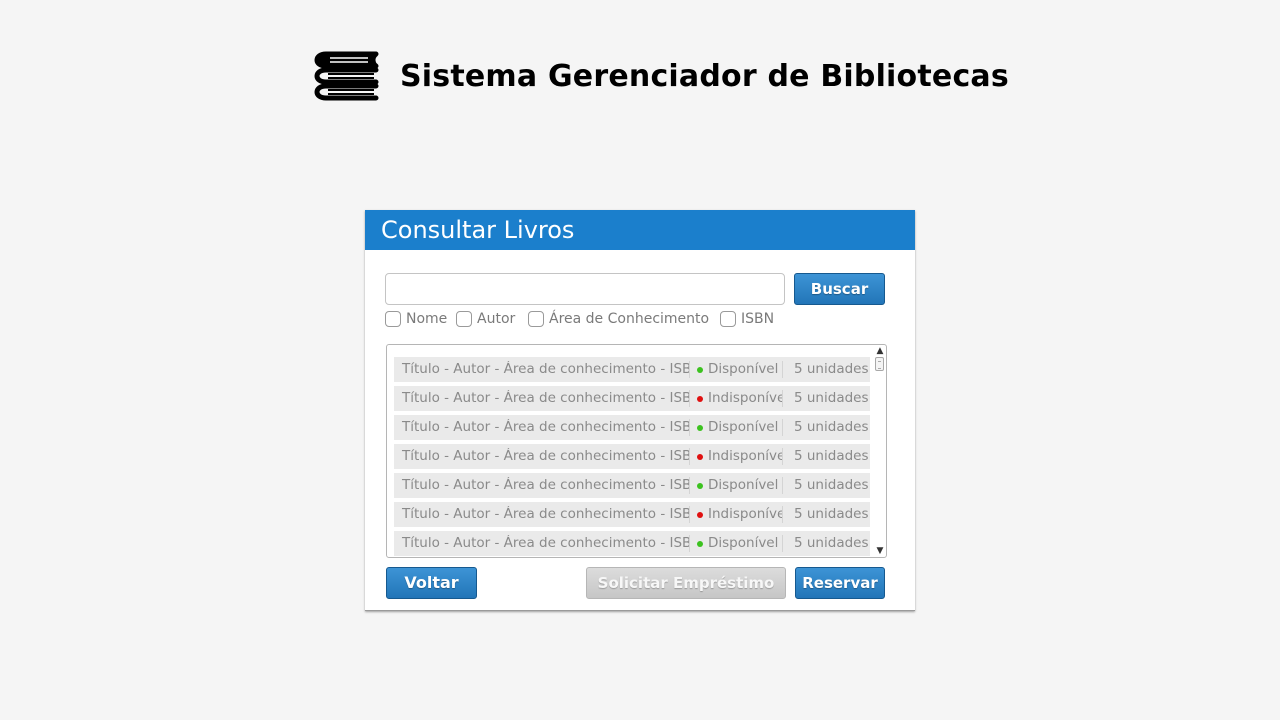 This screenshot has height=720, width=1280. What do you see at coordinates (464, 319) in the screenshot?
I see `filter-author-checkbox` at bounding box center [464, 319].